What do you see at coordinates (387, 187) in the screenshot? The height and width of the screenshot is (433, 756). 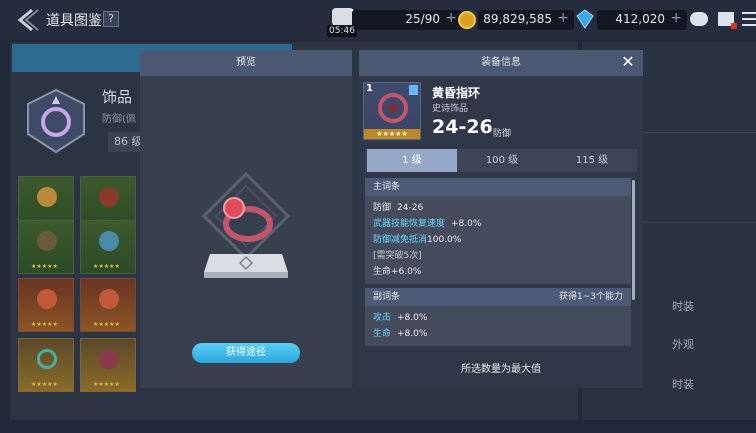 I see `main-stats-title: 主词条` at bounding box center [387, 187].